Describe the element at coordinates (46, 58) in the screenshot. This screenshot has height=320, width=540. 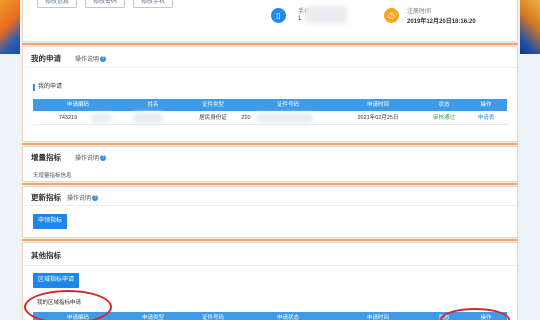
I see `section-title: 我的申请` at that location.